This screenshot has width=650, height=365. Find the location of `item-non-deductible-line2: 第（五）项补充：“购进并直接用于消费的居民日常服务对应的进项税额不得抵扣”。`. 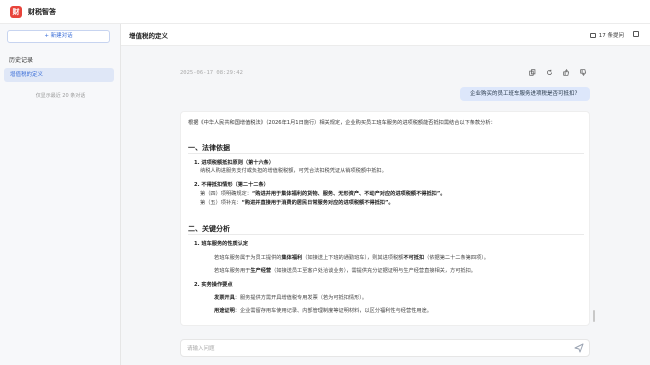

item-non-deductible-line2: 第（五）项补充：“购进并直接用于消费的居民日常服务对应的进项税额不得抵扣”。 is located at coordinates (297, 203).